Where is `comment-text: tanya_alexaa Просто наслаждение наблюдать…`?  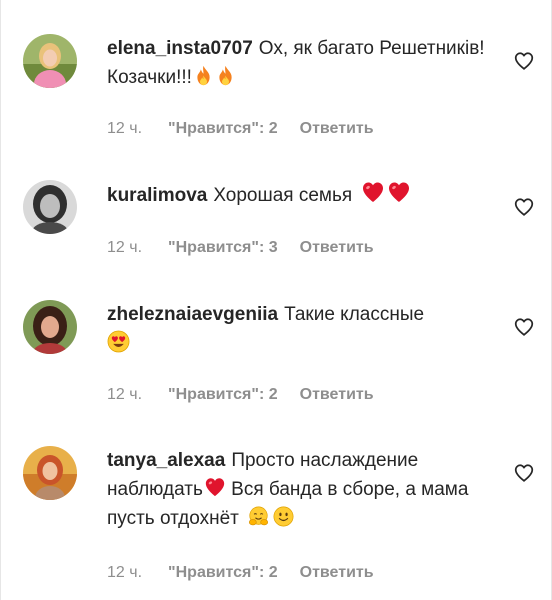 comment-text: tanya_alexaa Просто наслаждение наблюдать… is located at coordinates (301, 489).